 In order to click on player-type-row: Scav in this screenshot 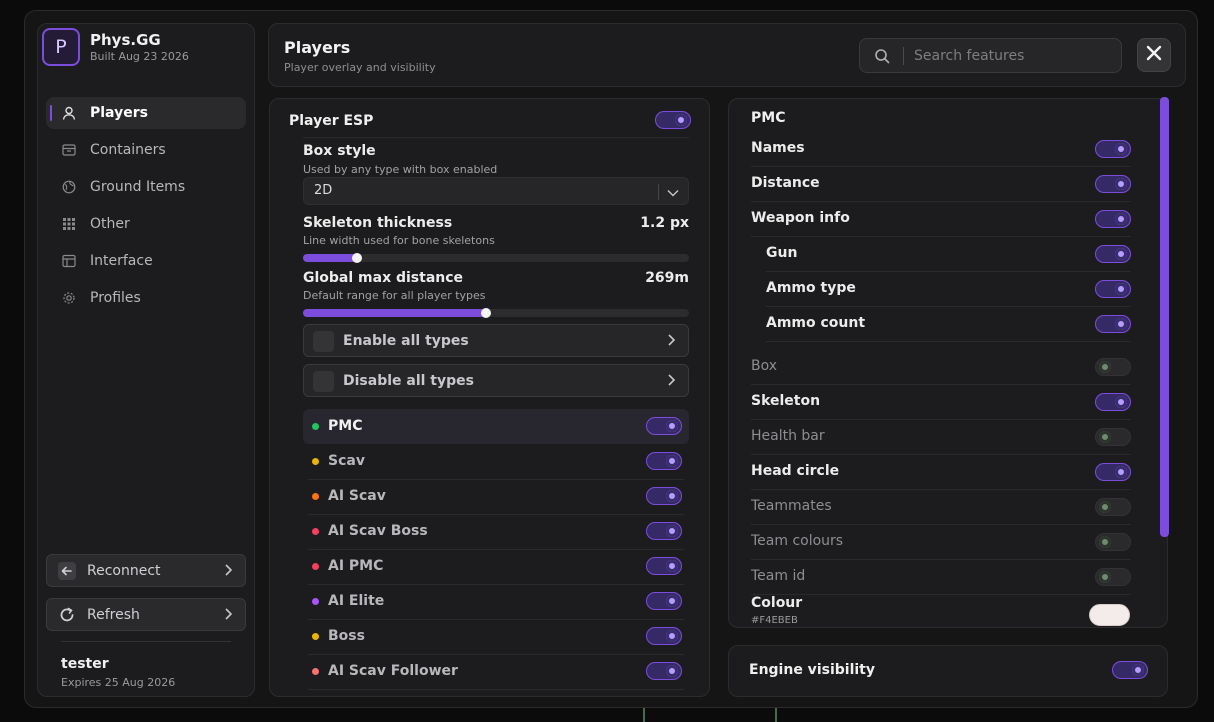, I will do `click(496, 461)`.